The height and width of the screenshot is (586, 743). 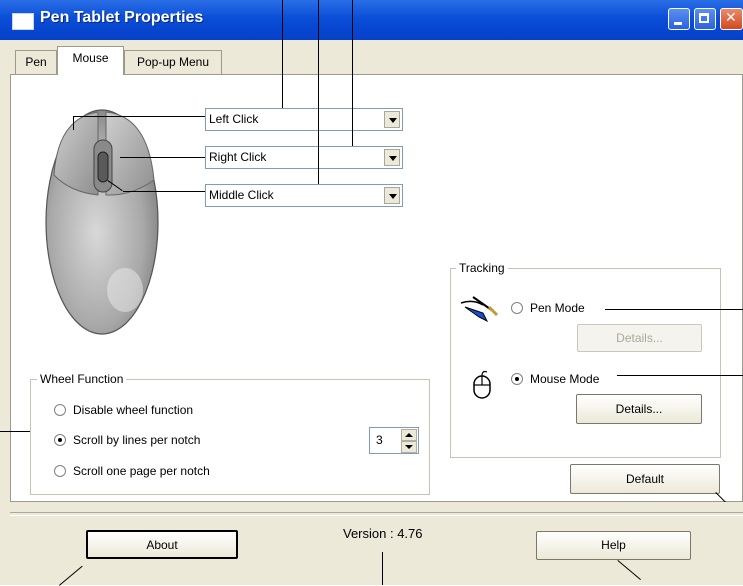 What do you see at coordinates (60, 410) in the screenshot?
I see `radio-disable-wheel` at bounding box center [60, 410].